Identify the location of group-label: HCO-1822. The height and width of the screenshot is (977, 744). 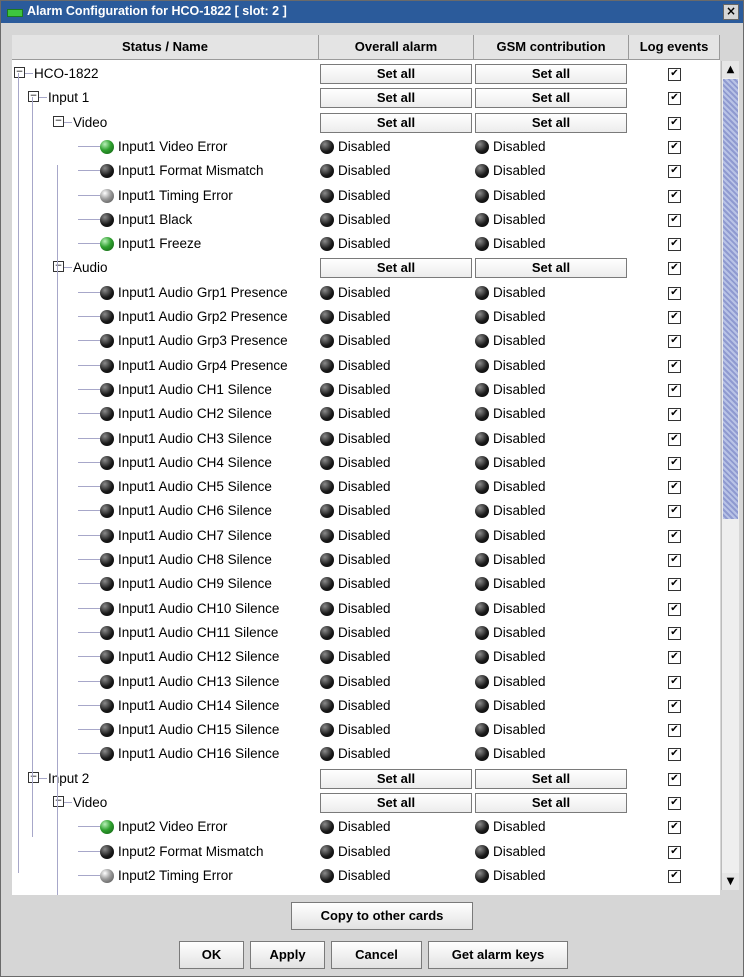
(66, 74).